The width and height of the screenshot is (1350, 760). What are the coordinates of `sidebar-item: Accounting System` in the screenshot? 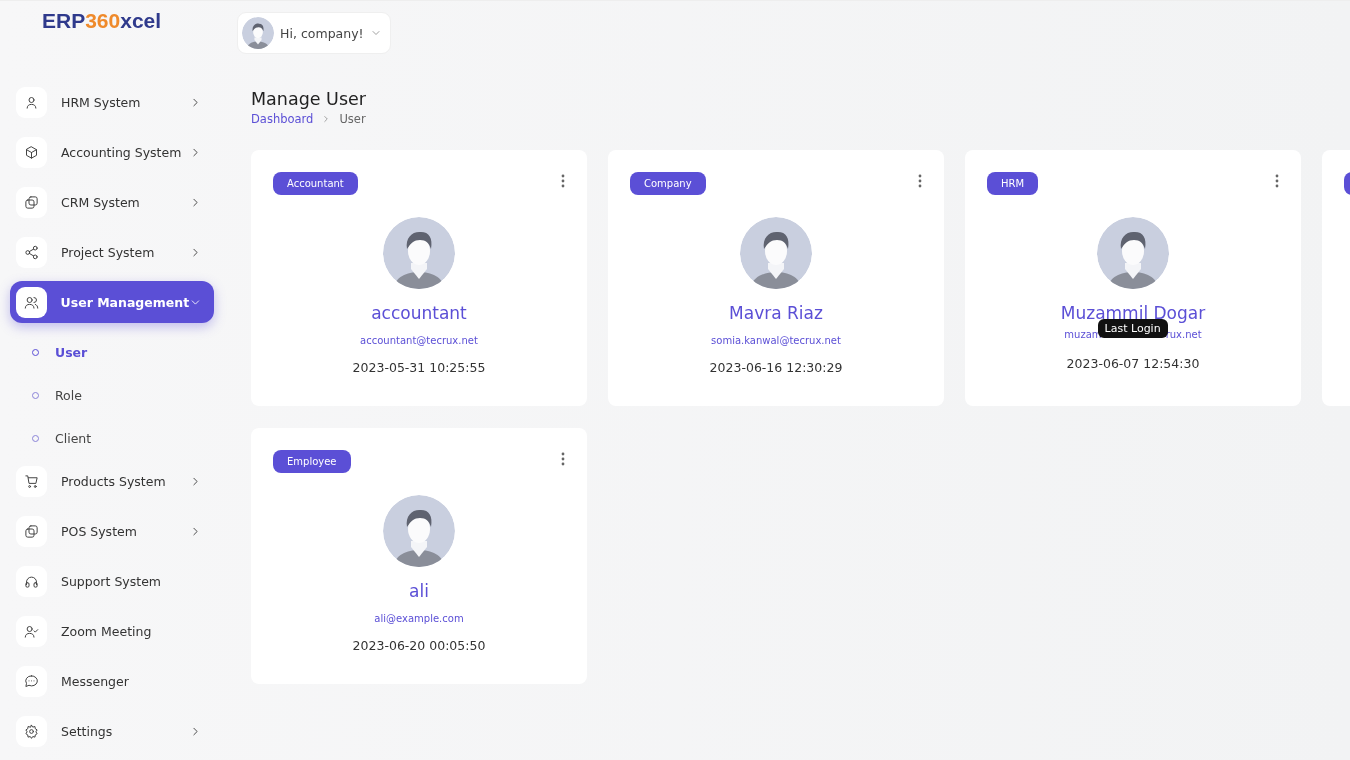 It's located at (112, 152).